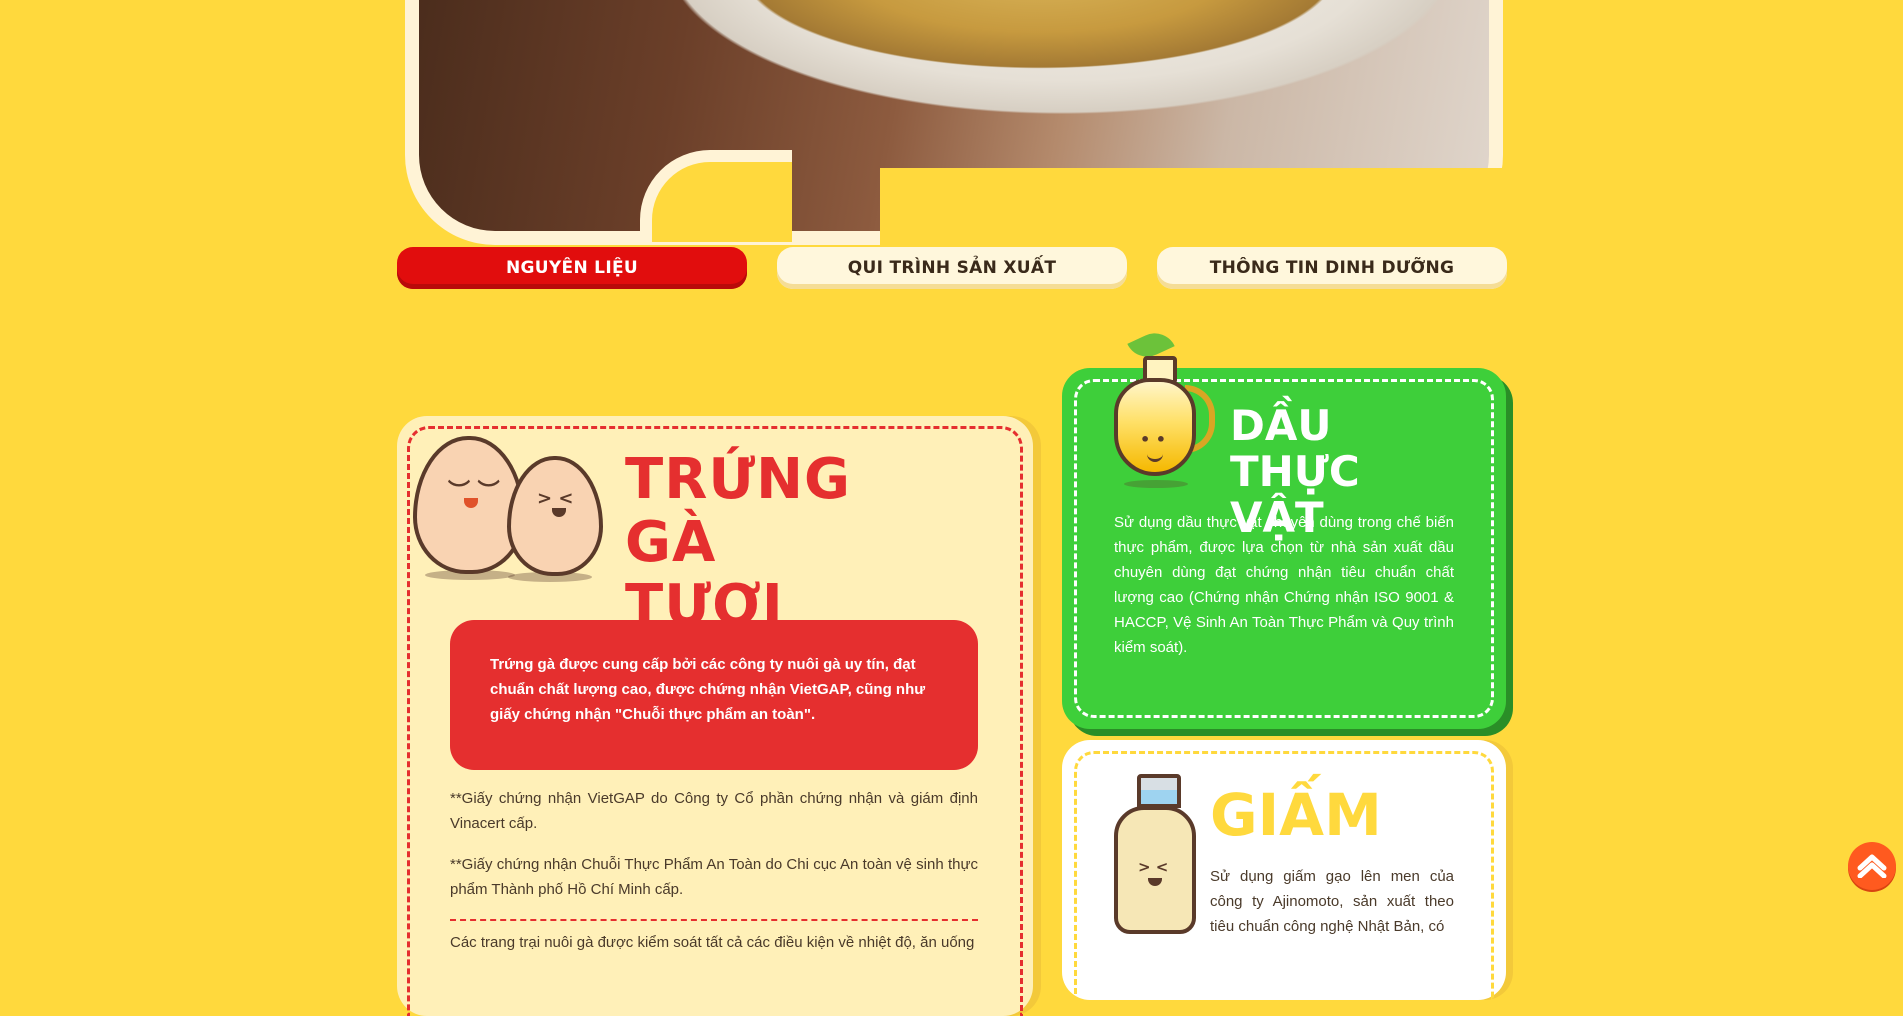 Image resolution: width=1903 pixels, height=1016 pixels. I want to click on chevron-up-icon, so click(1872, 866).